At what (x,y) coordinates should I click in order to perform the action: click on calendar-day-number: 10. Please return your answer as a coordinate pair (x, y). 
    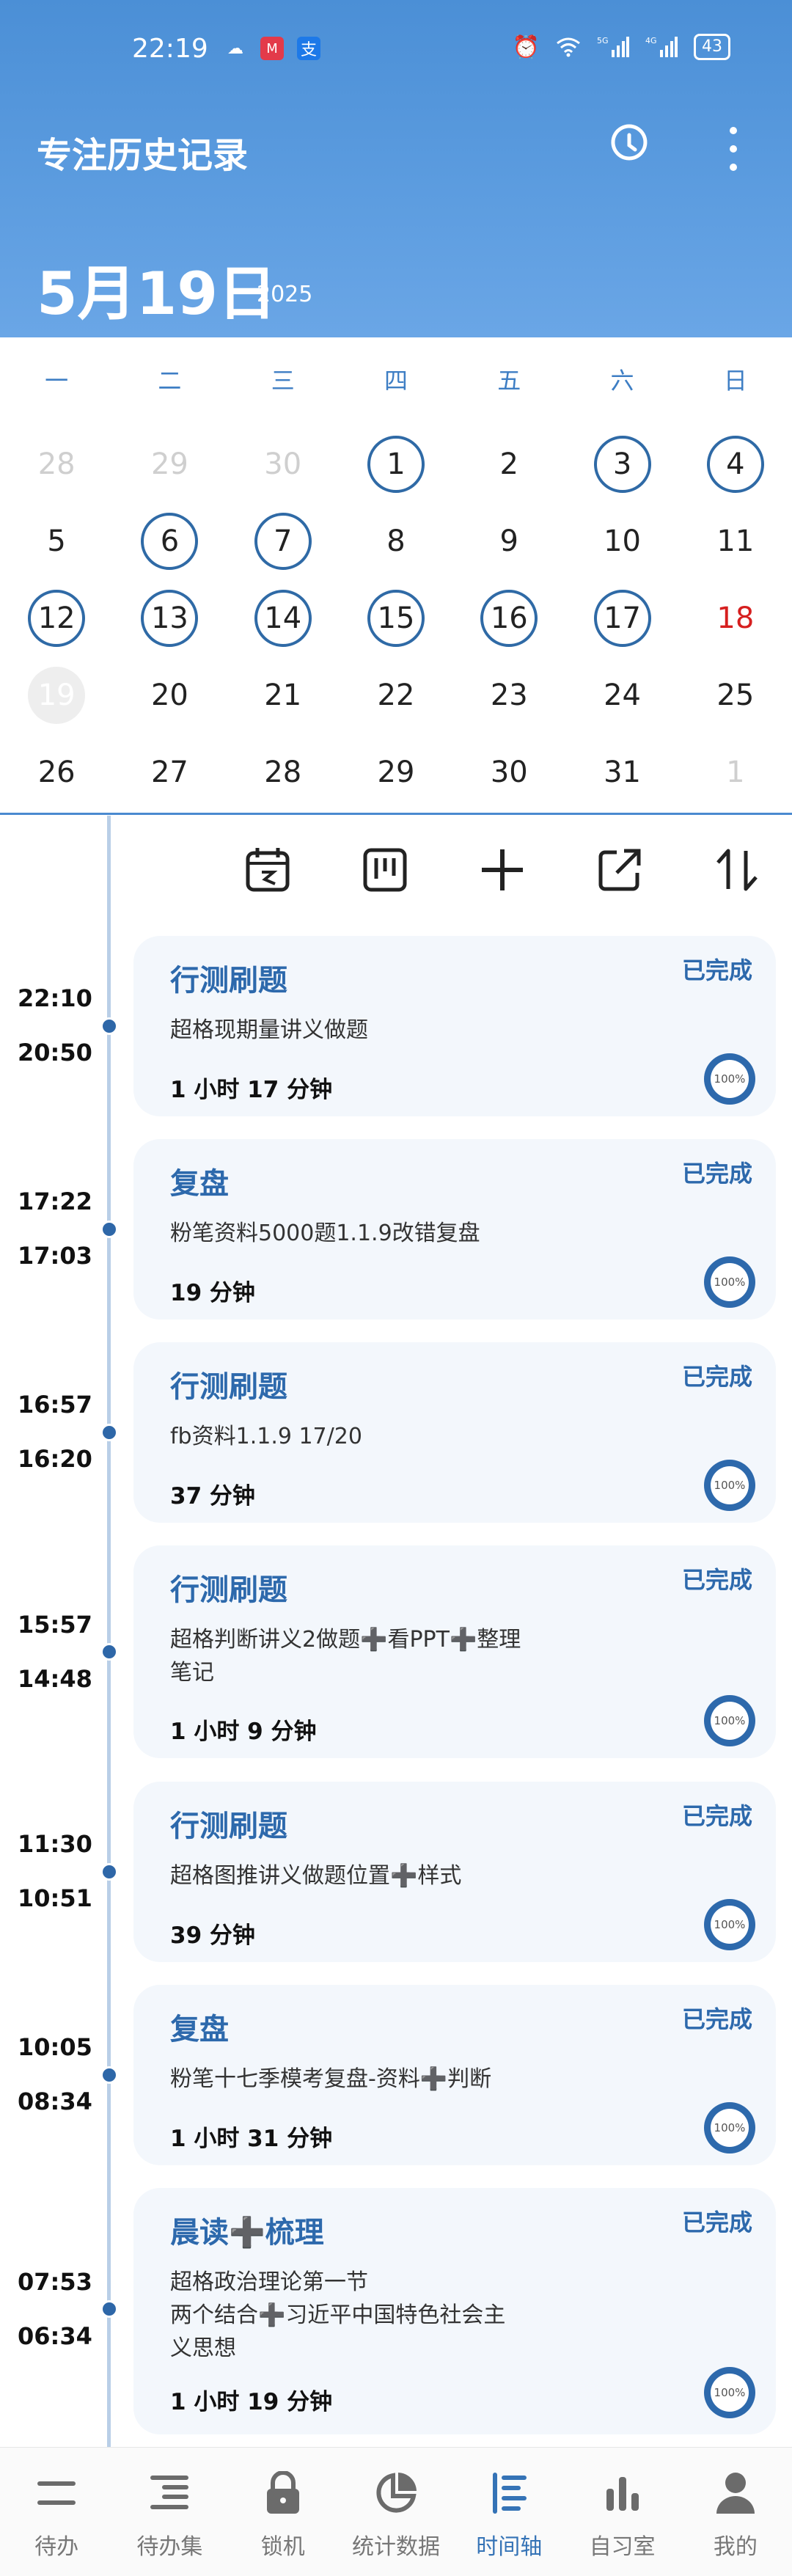
    Looking at the image, I should click on (623, 541).